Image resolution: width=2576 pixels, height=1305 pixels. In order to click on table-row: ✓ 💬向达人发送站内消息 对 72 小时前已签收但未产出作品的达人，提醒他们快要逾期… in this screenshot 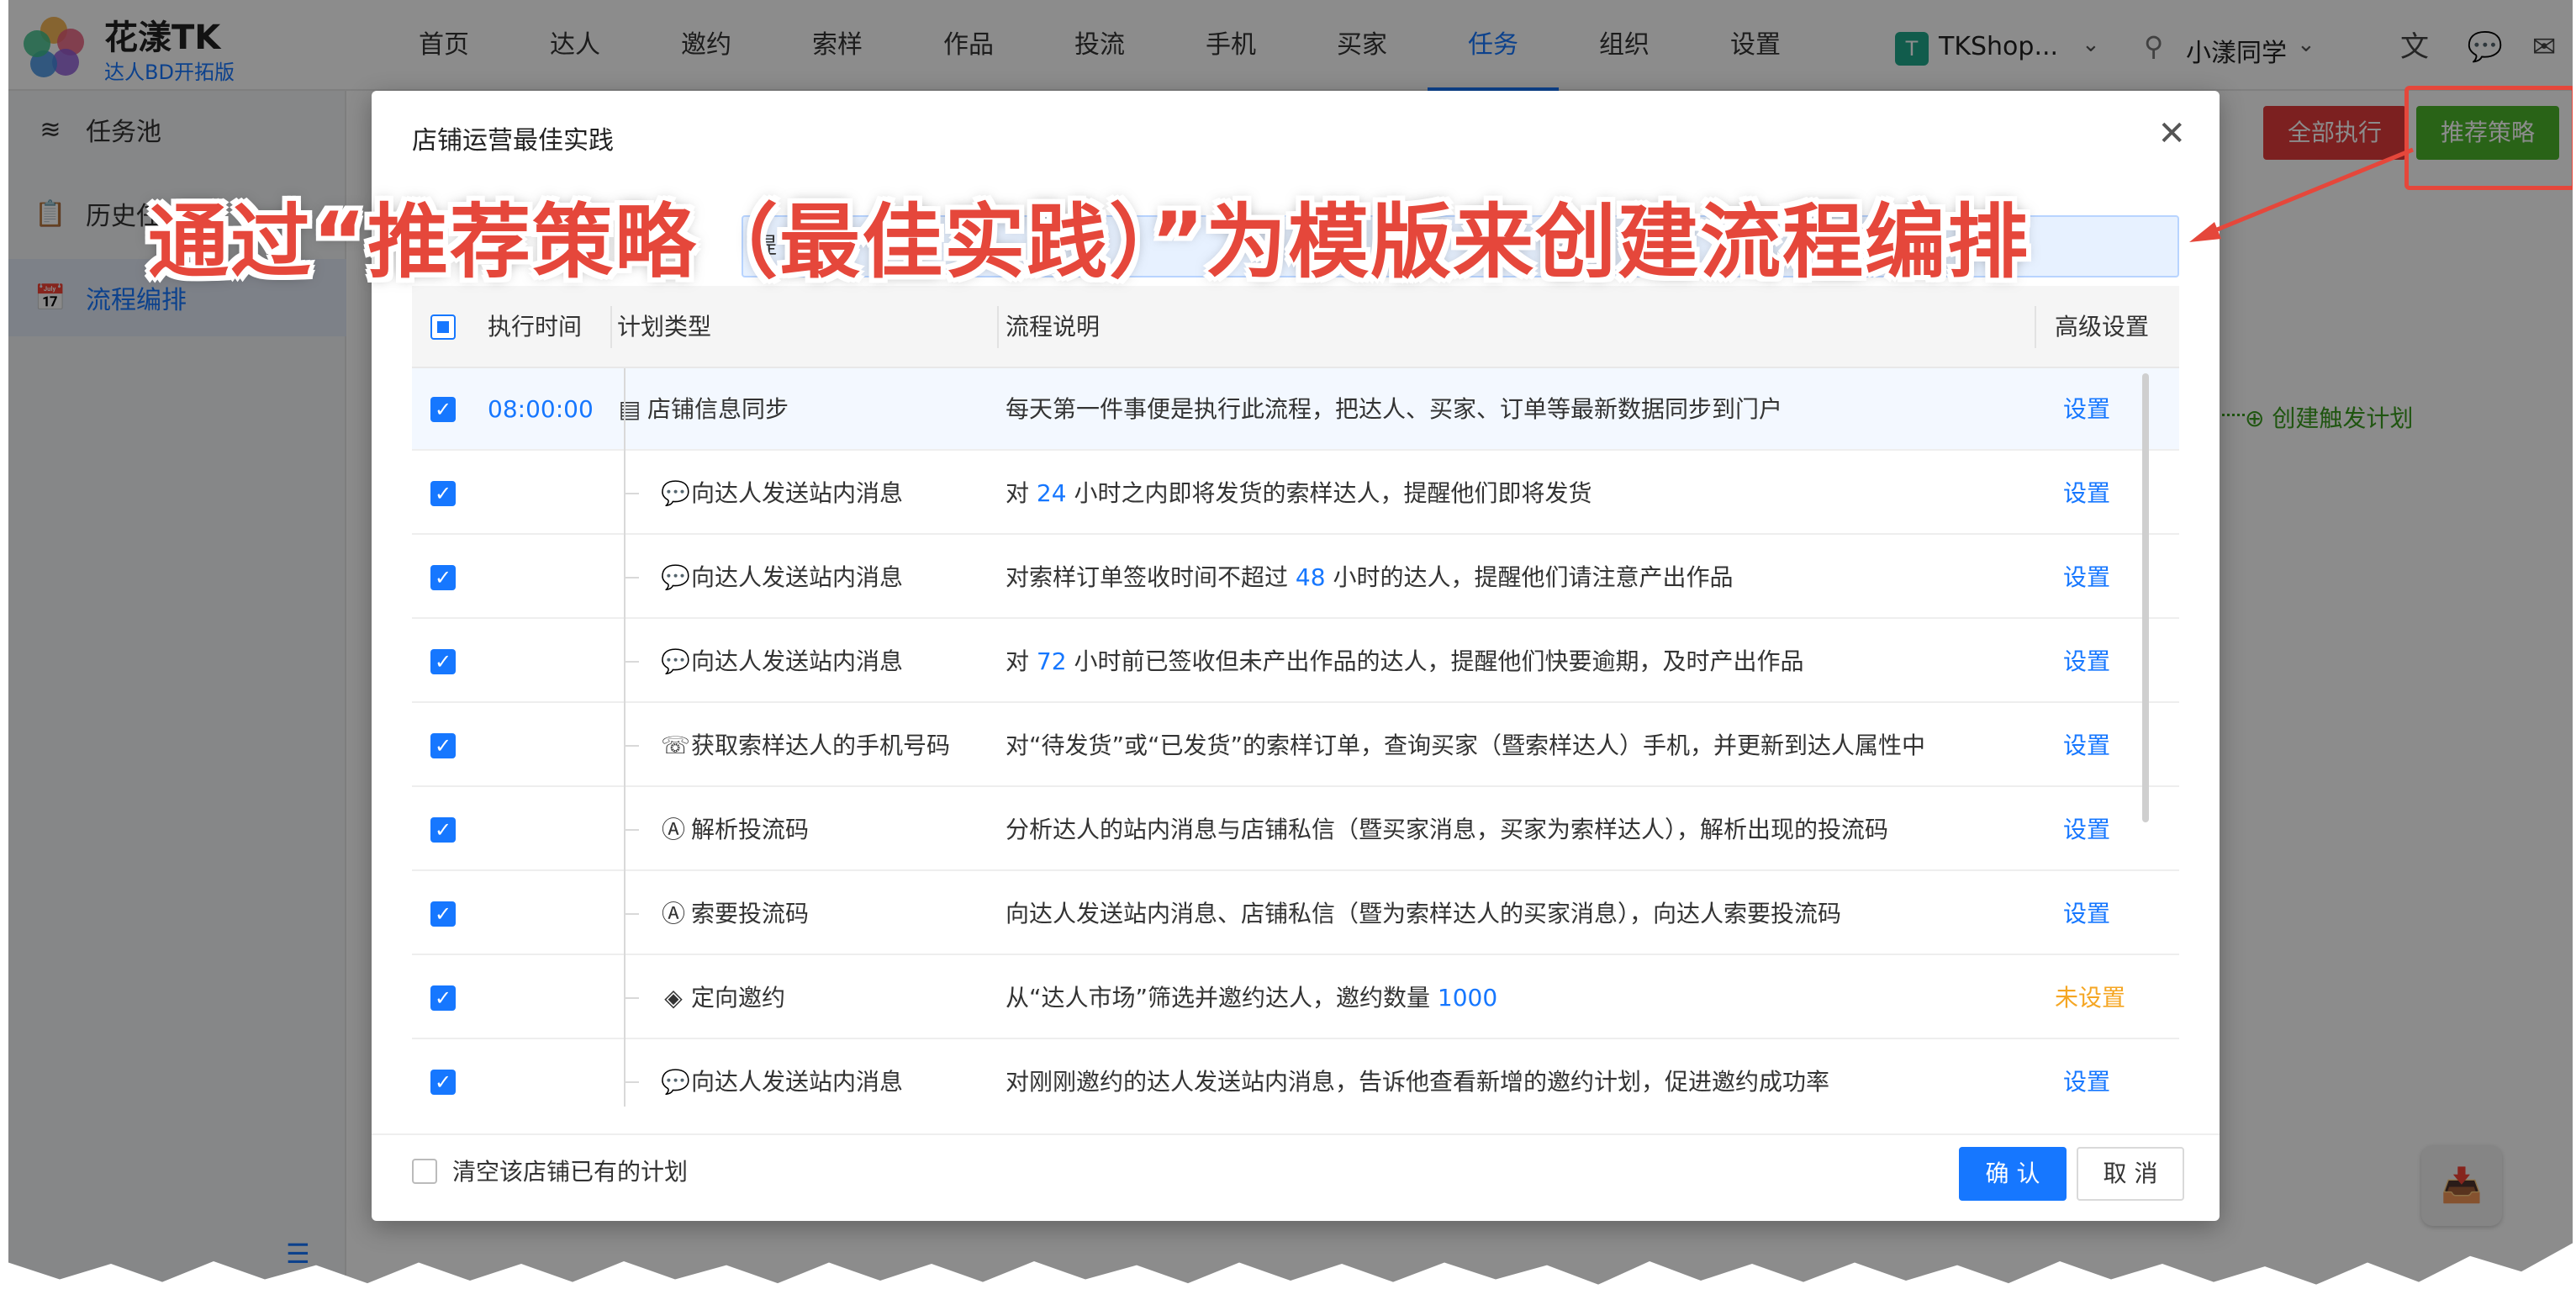, I will do `click(1295, 662)`.